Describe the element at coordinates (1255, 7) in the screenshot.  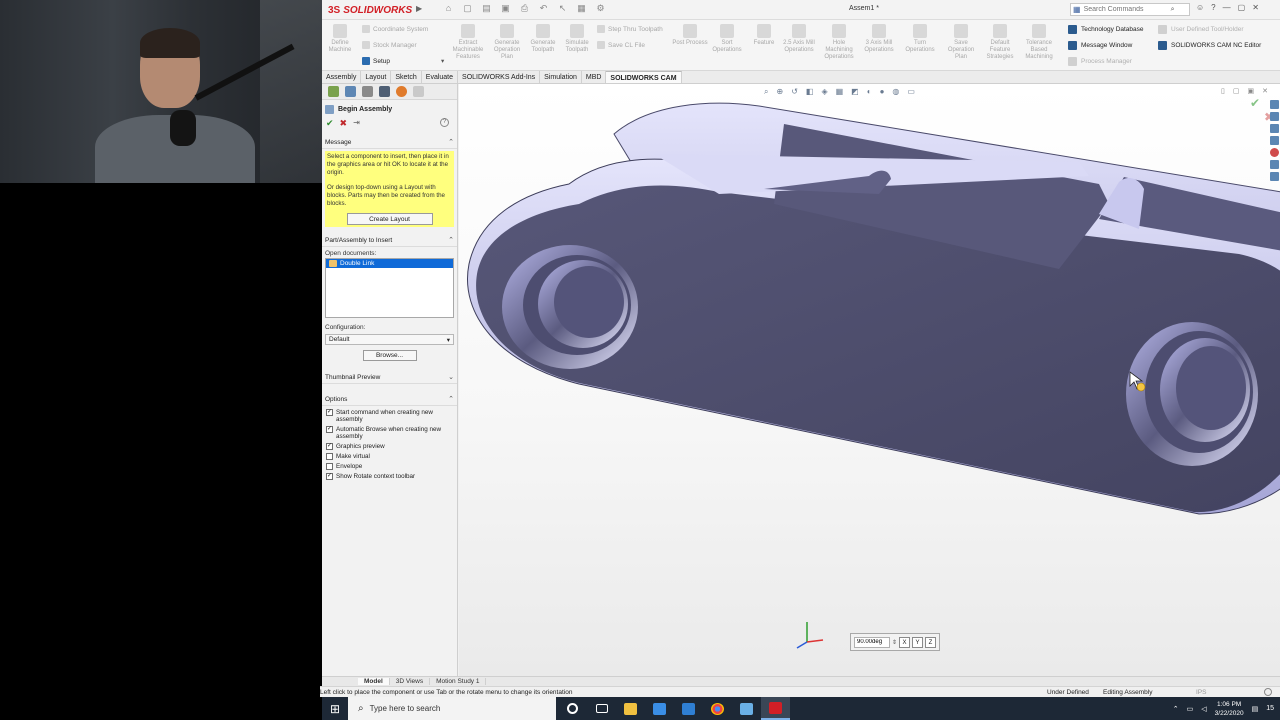
I see `close-icon: ✕` at that location.